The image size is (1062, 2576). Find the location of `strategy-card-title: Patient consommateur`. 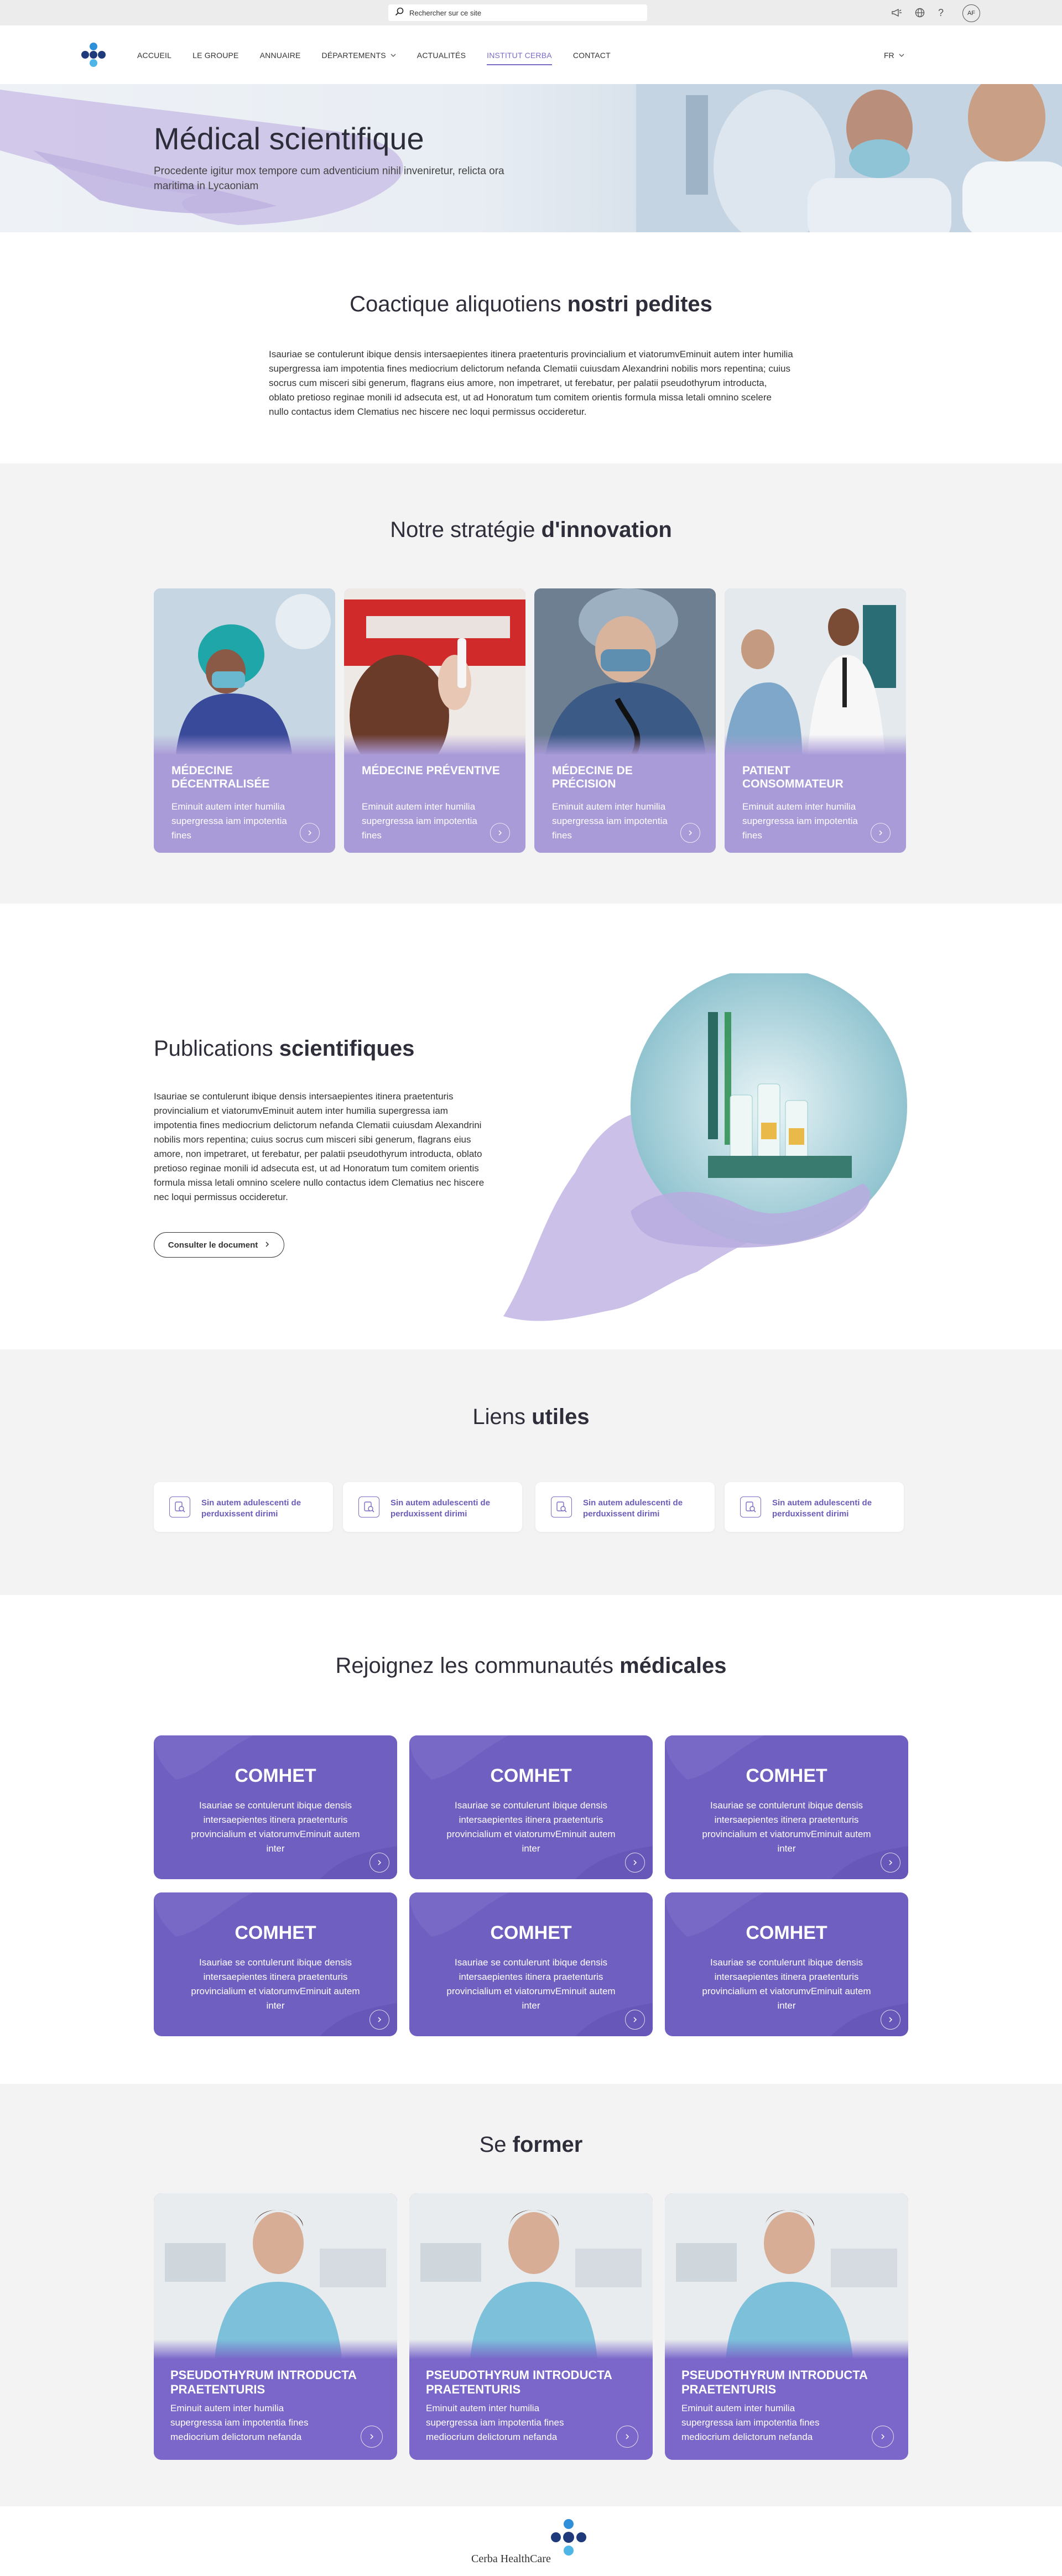

strategy-card-title: Patient consommateur is located at coordinates (793, 777).